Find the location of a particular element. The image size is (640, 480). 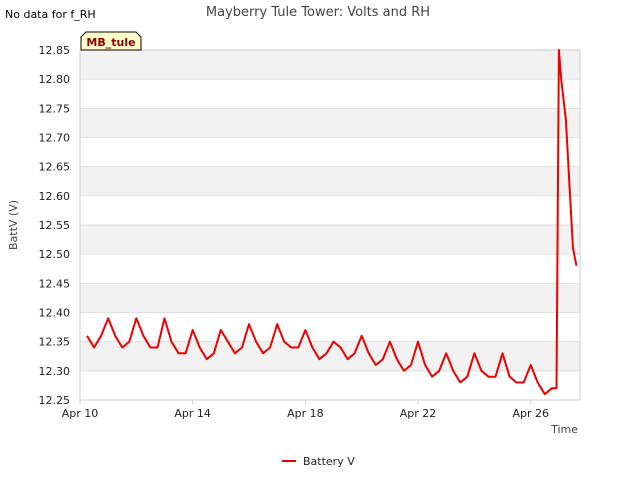

x-tick-label: Apr 18 is located at coordinates (305, 413).